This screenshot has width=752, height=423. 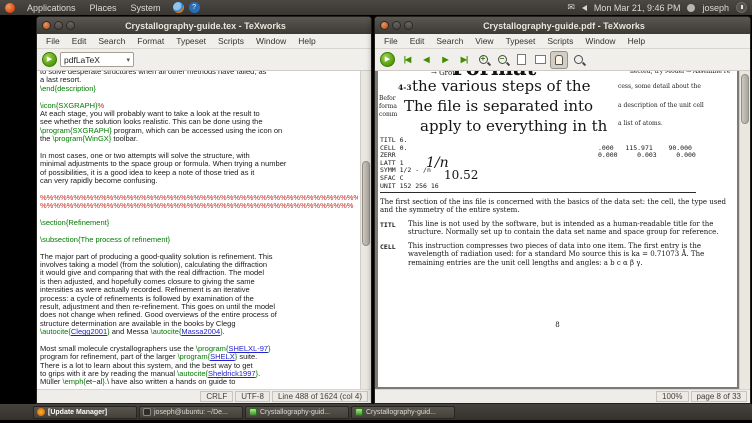 I want to click on engine-select: pdfLaTeX ▾, so click(x=97, y=59).